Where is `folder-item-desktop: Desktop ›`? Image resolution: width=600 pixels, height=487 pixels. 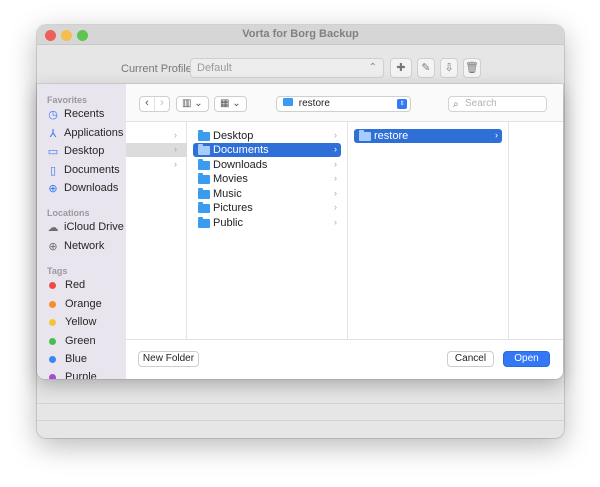 folder-item-desktop: Desktop › is located at coordinates (267, 136).